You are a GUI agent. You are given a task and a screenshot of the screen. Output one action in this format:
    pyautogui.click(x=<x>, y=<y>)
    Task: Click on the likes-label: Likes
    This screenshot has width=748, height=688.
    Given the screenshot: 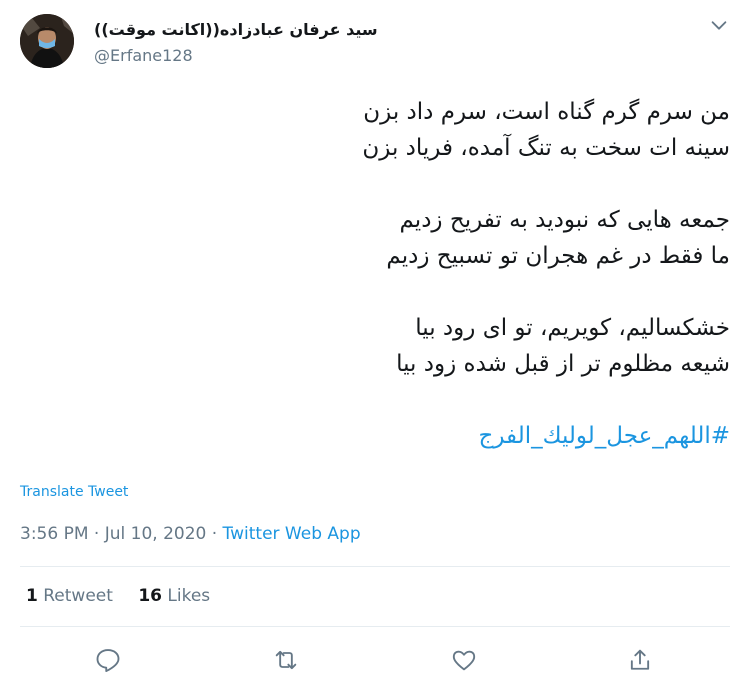 What is the action you would take?
    pyautogui.click(x=189, y=596)
    